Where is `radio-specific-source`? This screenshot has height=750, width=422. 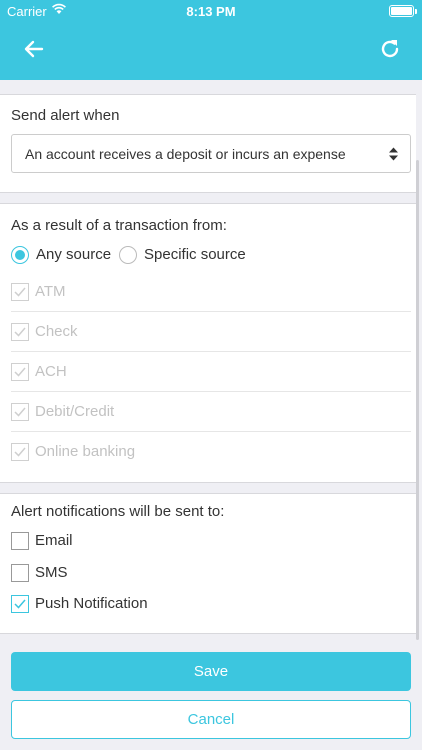 radio-specific-source is located at coordinates (128, 255).